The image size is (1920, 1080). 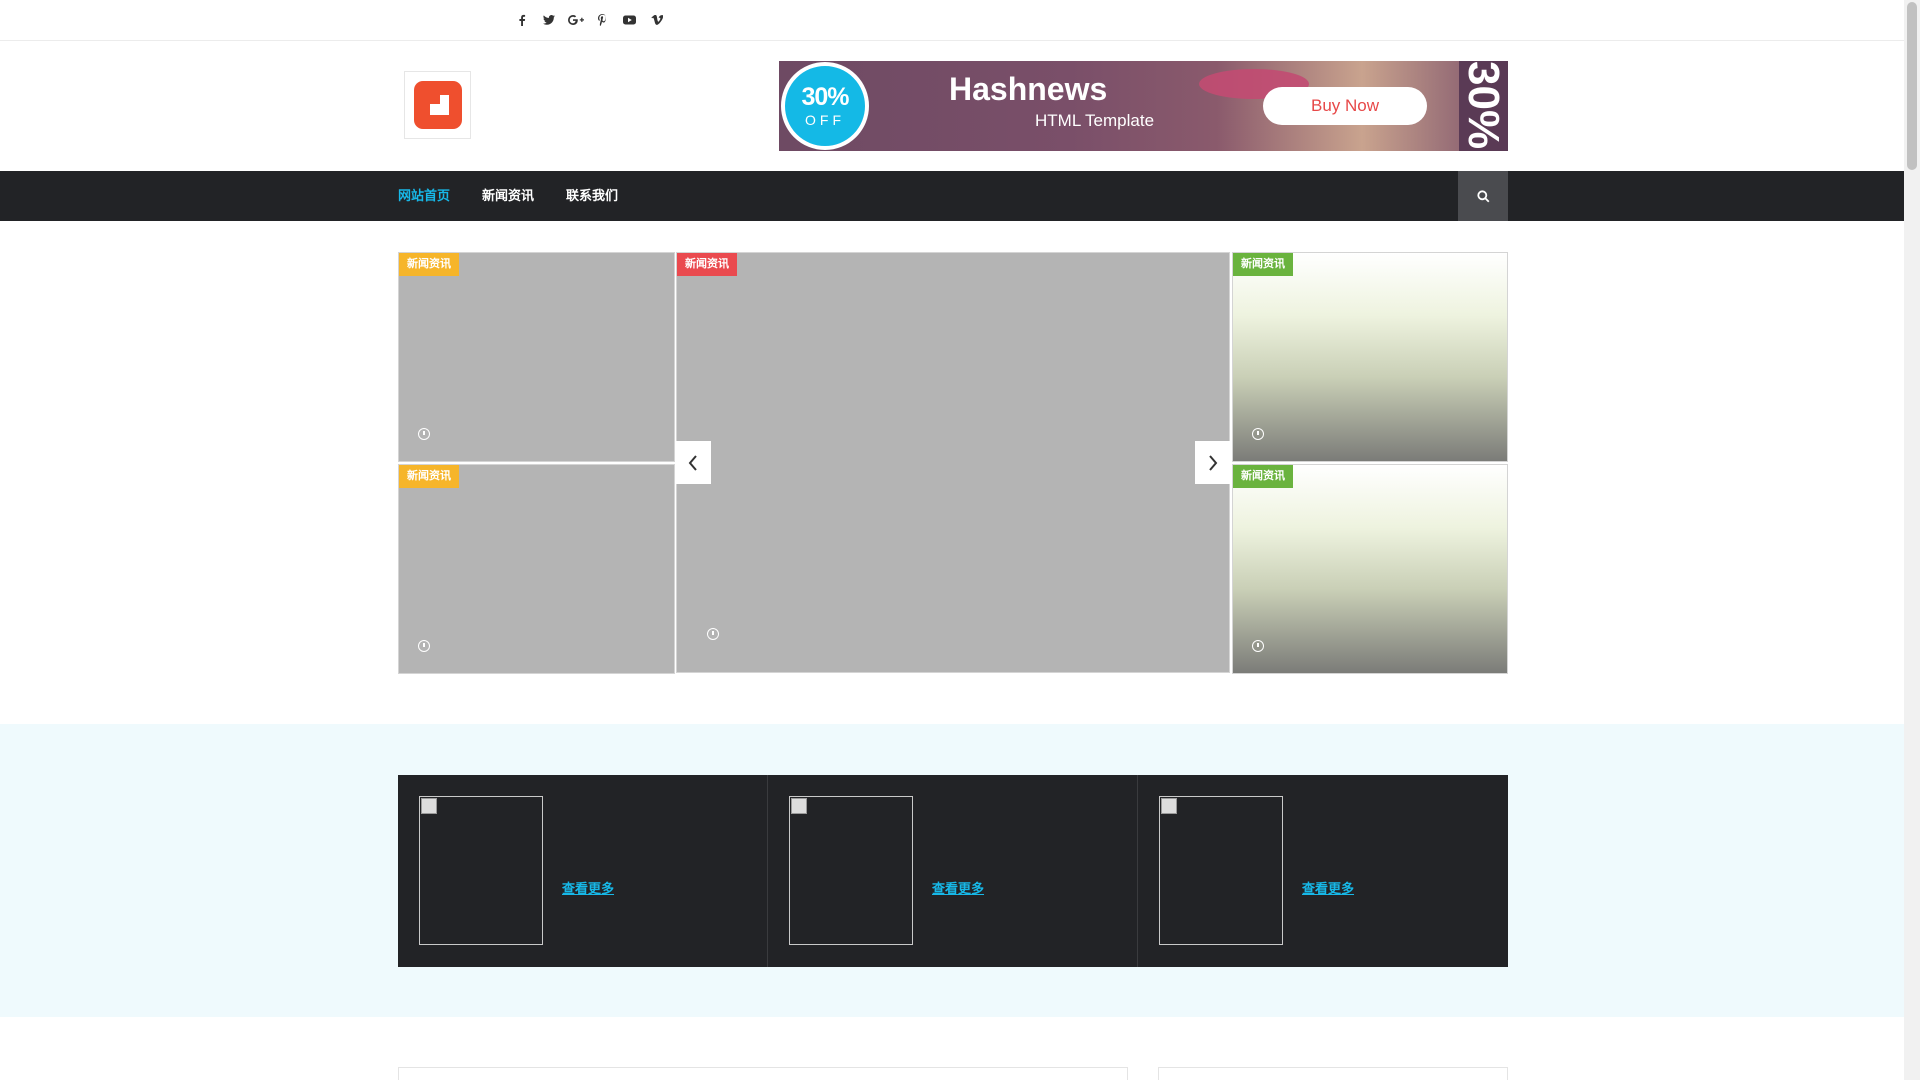 I want to click on banner-side-text: 30%, so click(x=1483, y=106).